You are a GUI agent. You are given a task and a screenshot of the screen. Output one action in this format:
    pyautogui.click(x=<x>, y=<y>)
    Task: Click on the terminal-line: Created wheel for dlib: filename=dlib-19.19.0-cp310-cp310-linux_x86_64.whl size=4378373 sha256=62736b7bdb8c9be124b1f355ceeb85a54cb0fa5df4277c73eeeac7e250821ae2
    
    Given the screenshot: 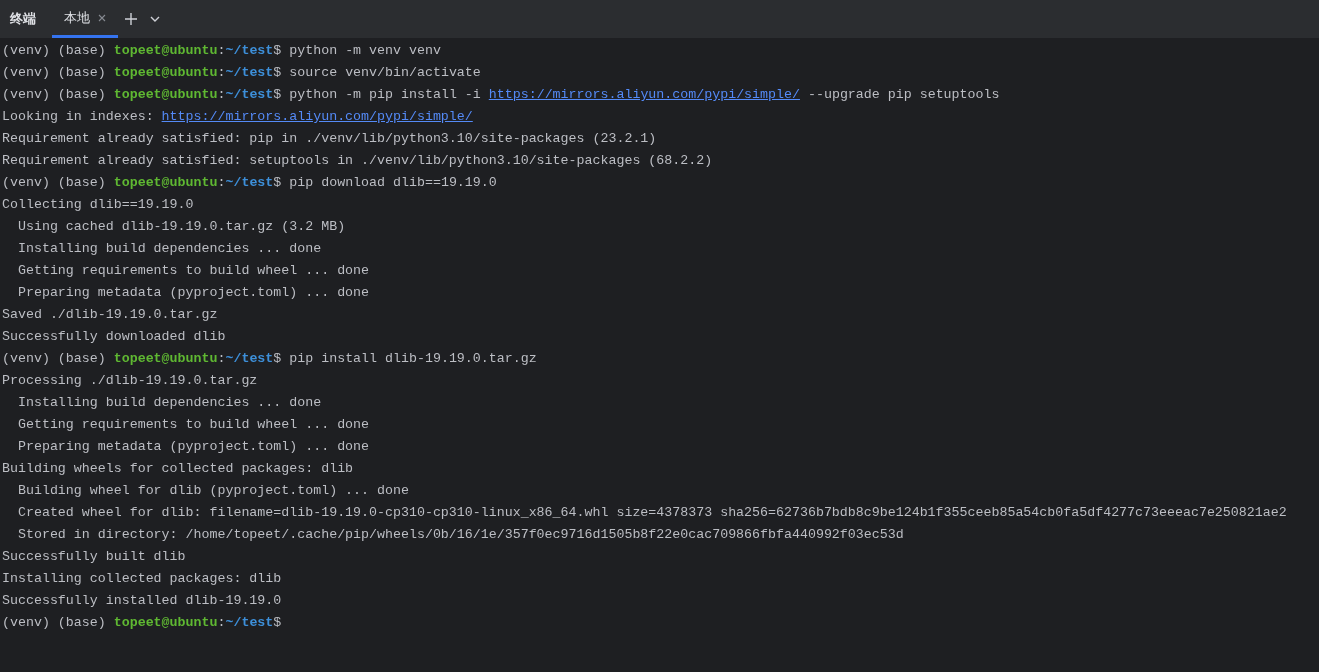 What is the action you would take?
    pyautogui.click(x=651, y=512)
    